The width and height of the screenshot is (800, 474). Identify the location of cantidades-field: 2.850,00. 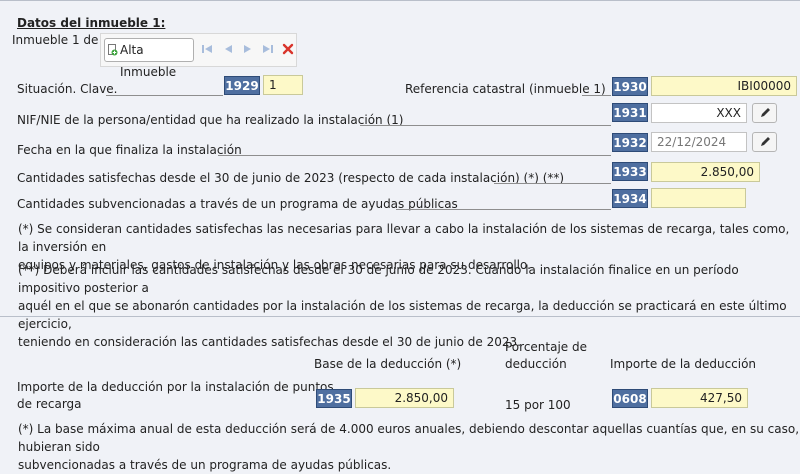
(705, 172).